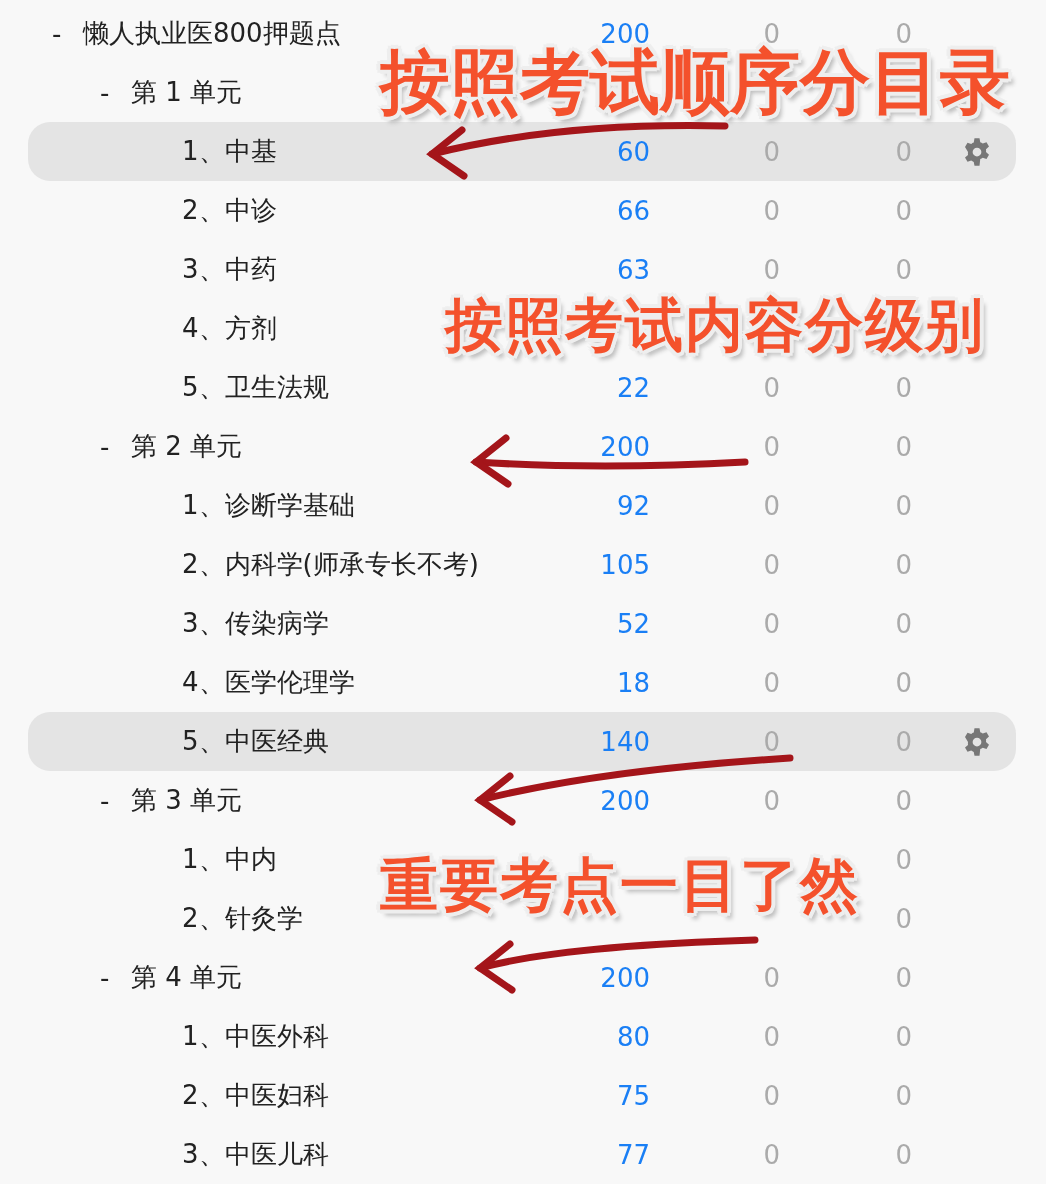 The width and height of the screenshot is (1046, 1184). I want to click on deck-name: 4、医学伦理学, so click(268, 682).